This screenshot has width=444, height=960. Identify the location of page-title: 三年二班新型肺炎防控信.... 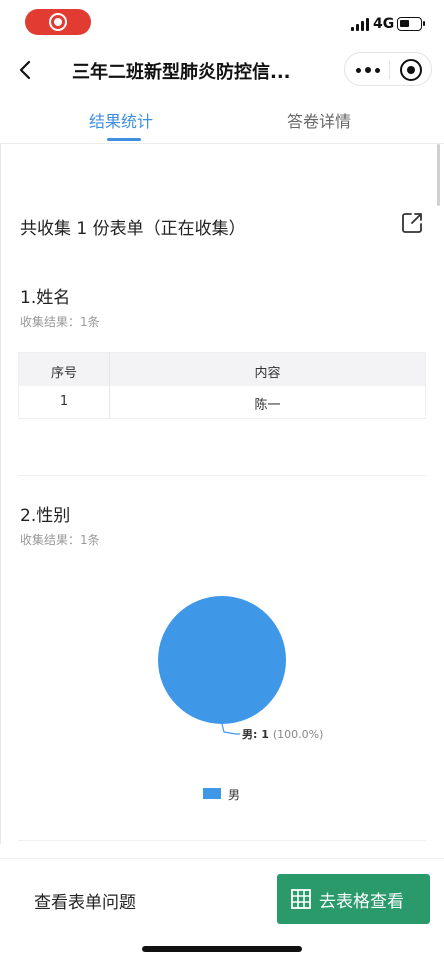
(181, 72).